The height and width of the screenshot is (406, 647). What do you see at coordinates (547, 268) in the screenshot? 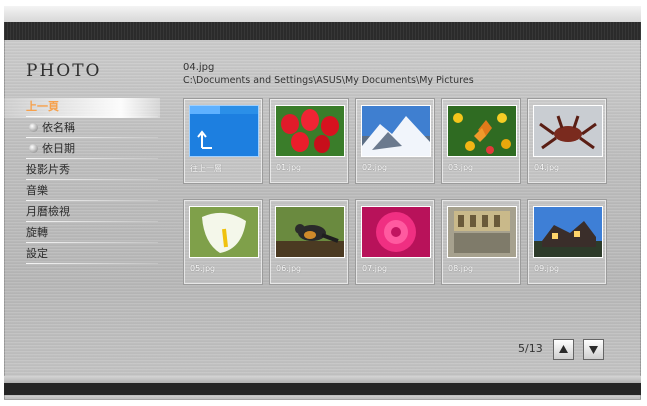
I see `tile-caption: 09.jpg` at bounding box center [547, 268].